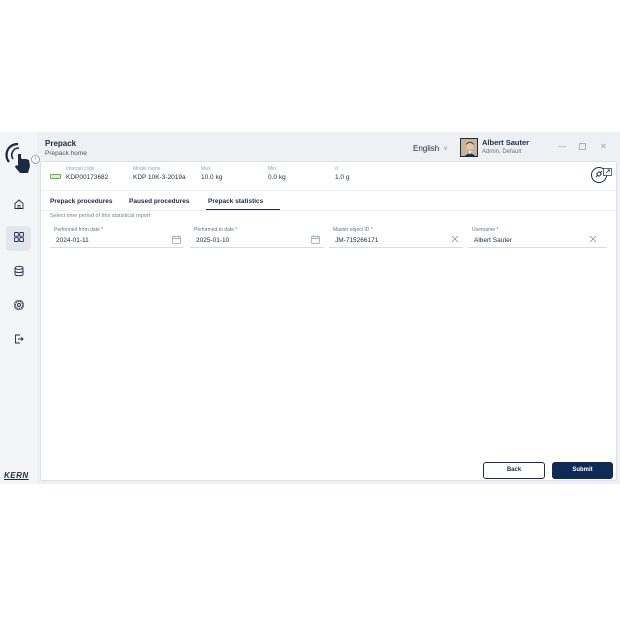 Image resolution: width=620 pixels, height=620 pixels. I want to click on logout-icon, so click(19, 341).